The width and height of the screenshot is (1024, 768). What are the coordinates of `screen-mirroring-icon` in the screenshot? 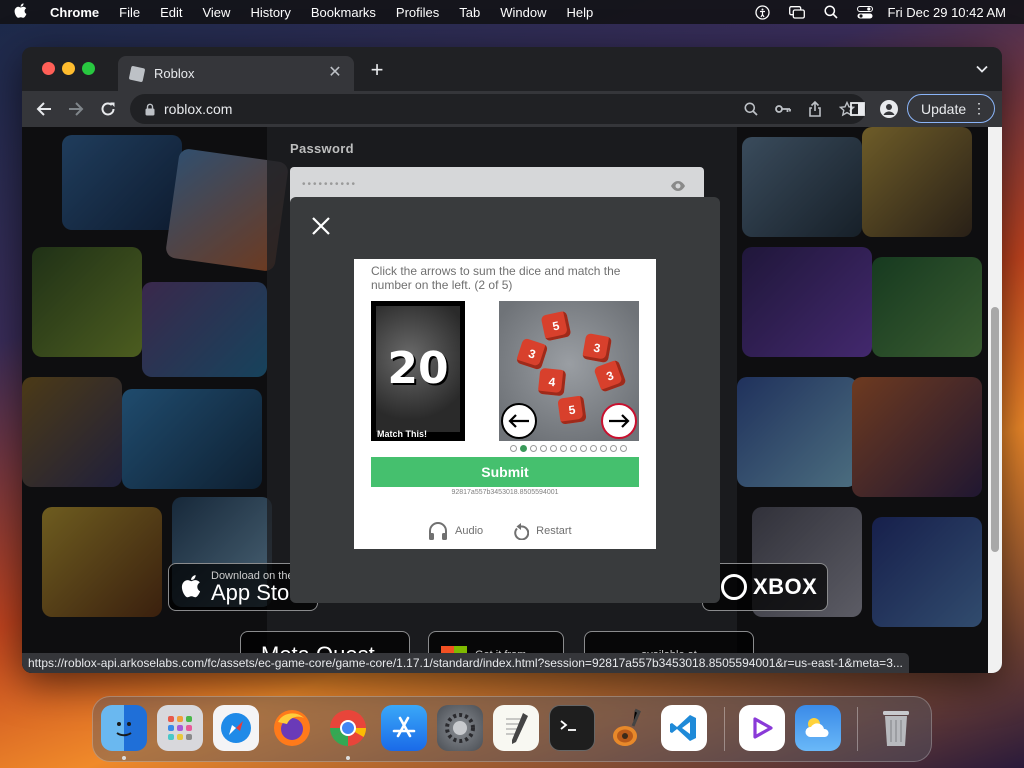 It's located at (797, 12).